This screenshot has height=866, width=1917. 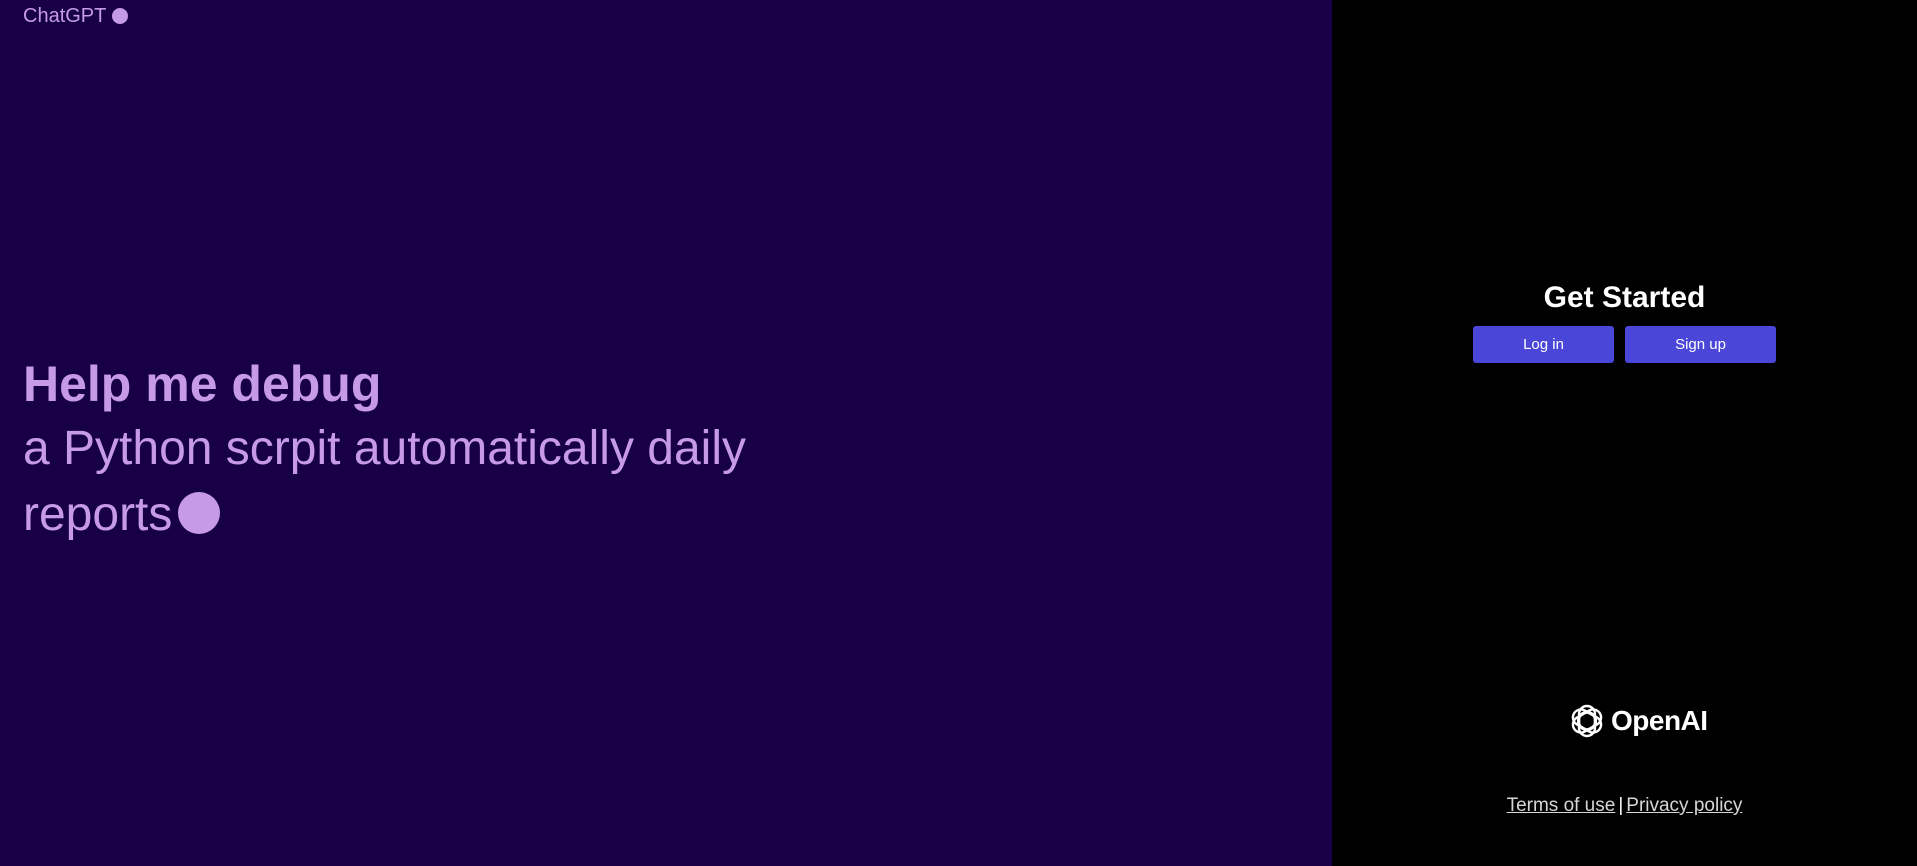 What do you see at coordinates (65, 16) in the screenshot?
I see `brand-name: ChatGPT` at bounding box center [65, 16].